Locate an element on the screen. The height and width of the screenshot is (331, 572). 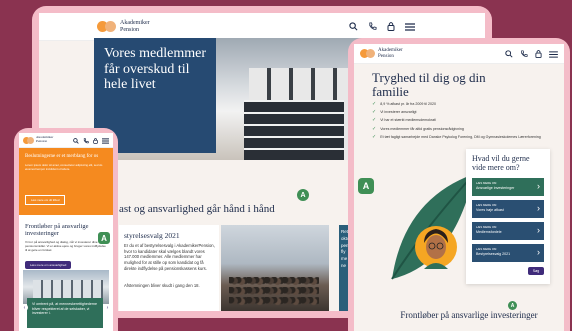
phone-section-button: Læs mere om ansvarlighed is located at coordinates (48, 265).